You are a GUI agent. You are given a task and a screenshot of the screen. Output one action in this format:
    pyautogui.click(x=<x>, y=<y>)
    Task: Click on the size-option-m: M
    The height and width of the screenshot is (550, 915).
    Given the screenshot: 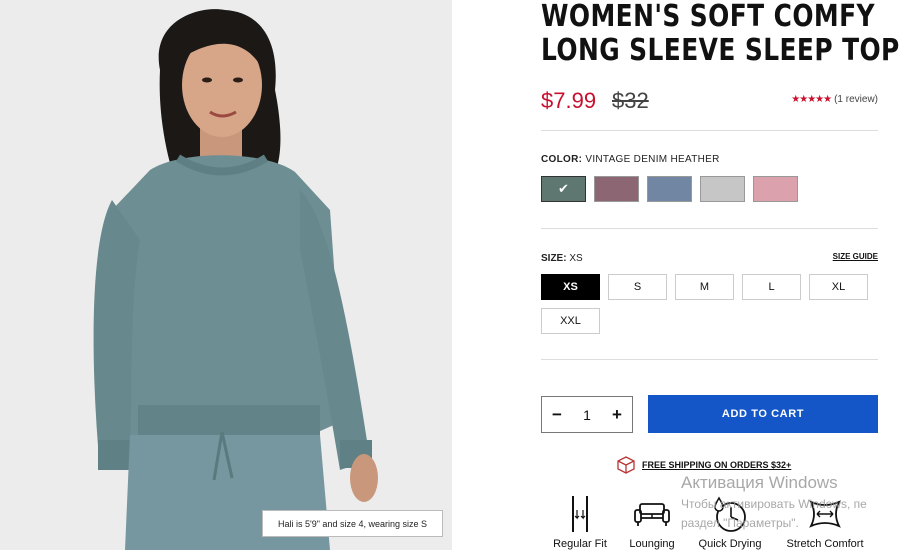 What is the action you would take?
    pyautogui.click(x=704, y=287)
    